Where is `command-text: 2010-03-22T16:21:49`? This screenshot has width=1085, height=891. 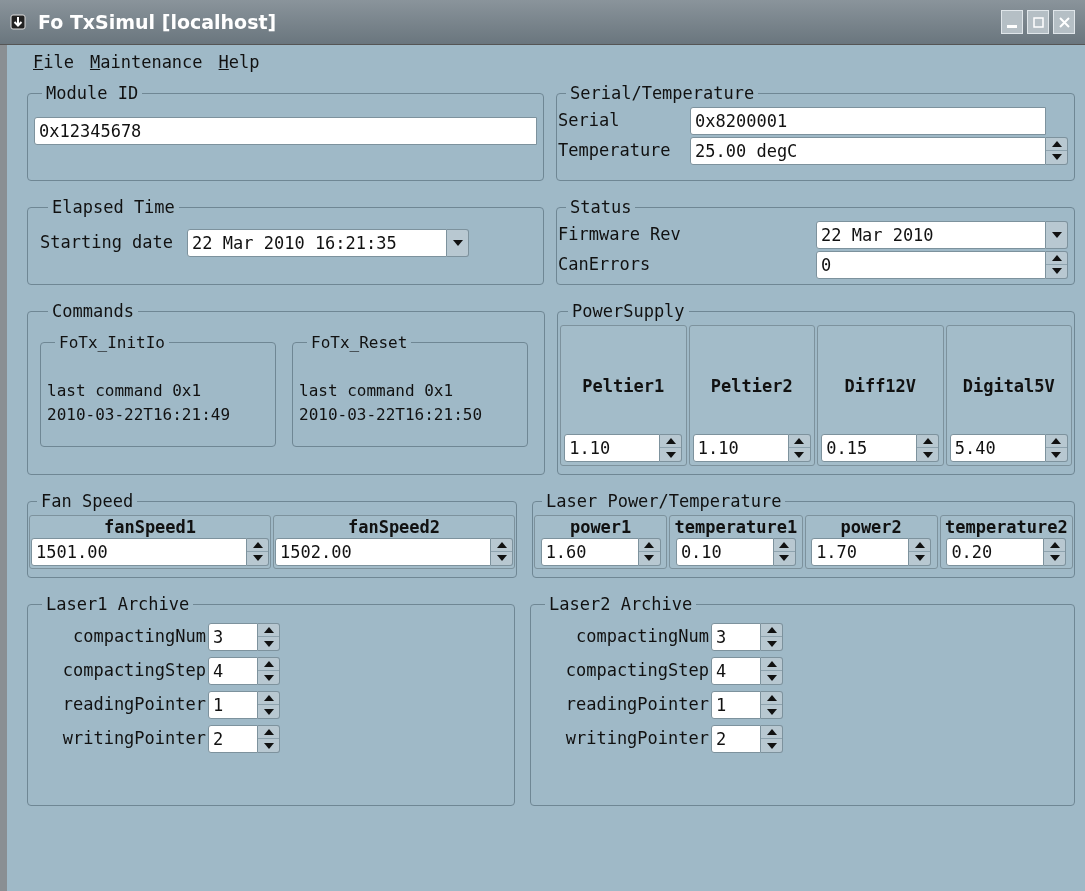
command-text: 2010-03-22T16:21:49 is located at coordinates (139, 414).